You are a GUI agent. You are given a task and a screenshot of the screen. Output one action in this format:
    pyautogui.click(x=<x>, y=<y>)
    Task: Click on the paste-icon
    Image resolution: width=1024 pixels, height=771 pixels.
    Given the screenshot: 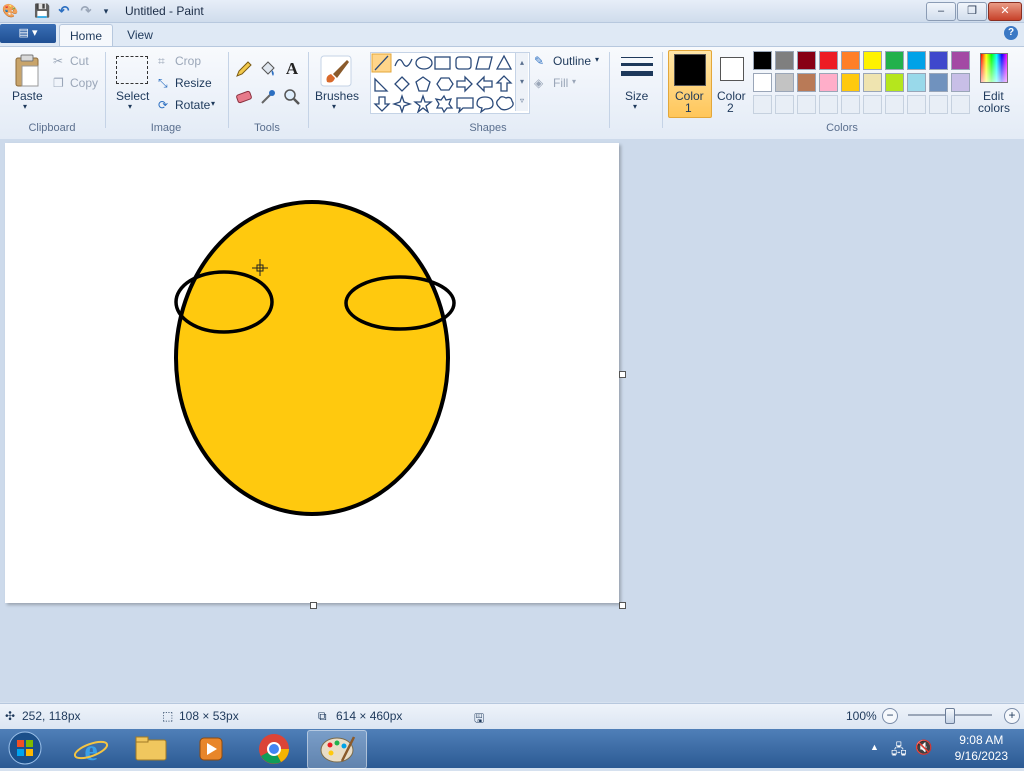 What is the action you would take?
    pyautogui.click(x=27, y=71)
    